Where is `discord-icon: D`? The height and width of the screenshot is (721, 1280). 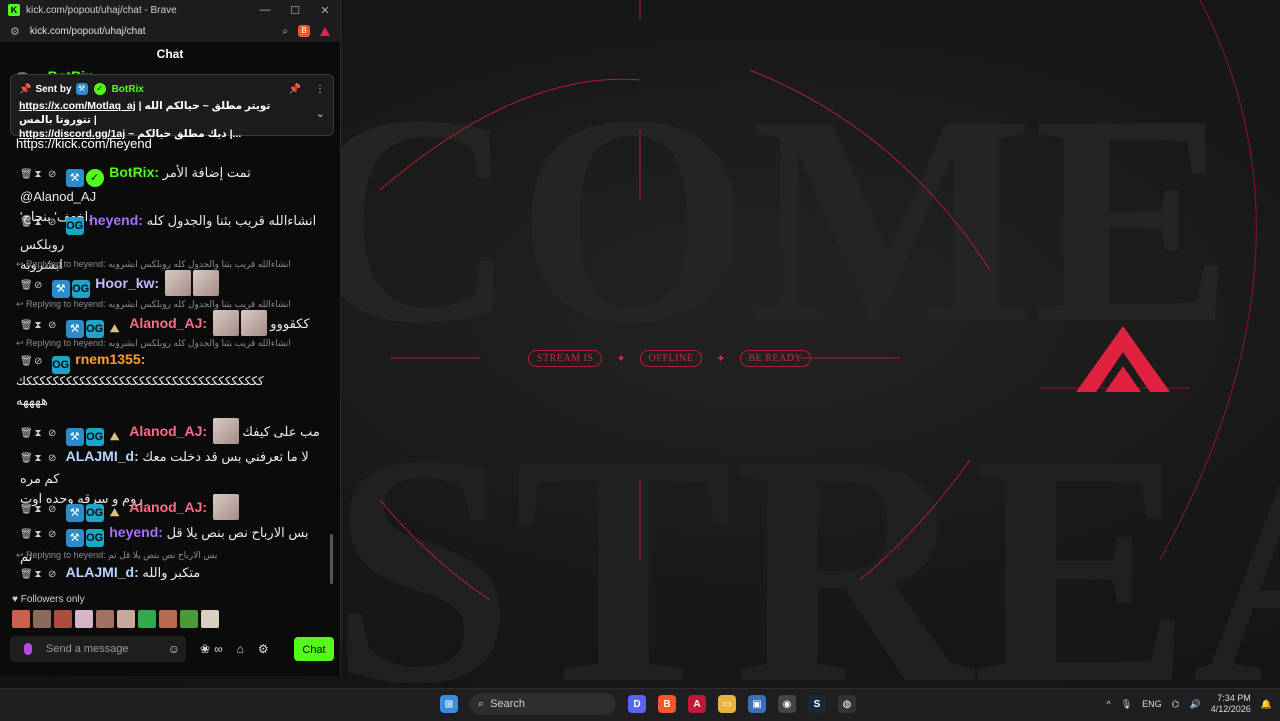 discord-icon: D is located at coordinates (637, 704).